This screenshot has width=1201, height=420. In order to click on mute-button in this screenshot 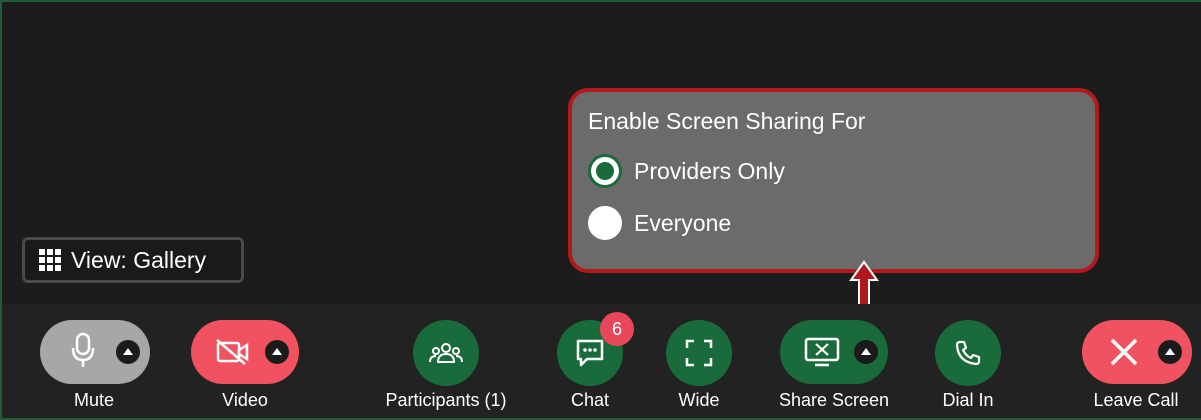, I will do `click(95, 352)`.